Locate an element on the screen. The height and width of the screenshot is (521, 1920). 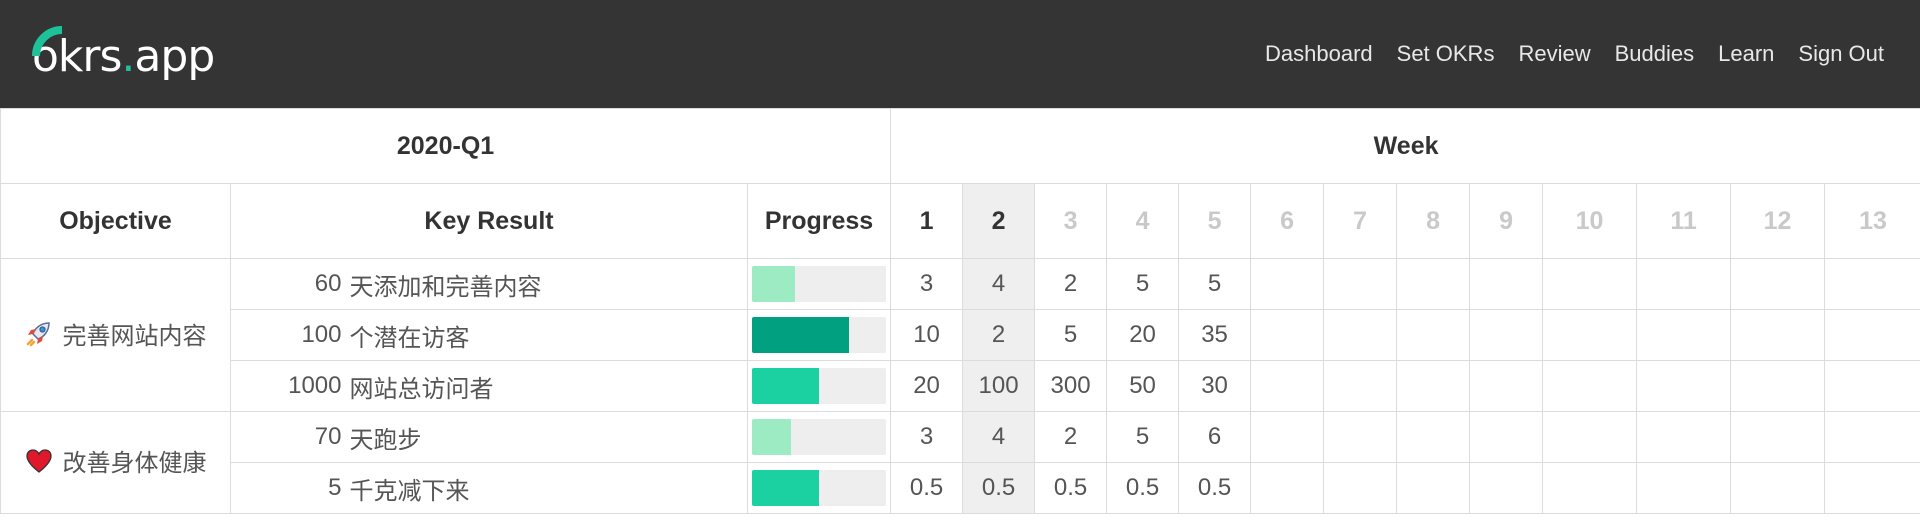
week-5-cell: 35 is located at coordinates (1215, 335).